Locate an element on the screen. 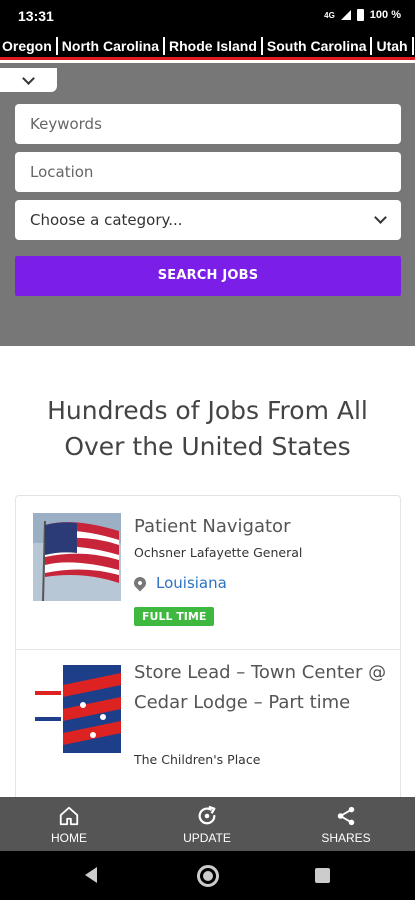 The width and height of the screenshot is (415, 900). job-company: Ochsner Lafayette General is located at coordinates (218, 552).